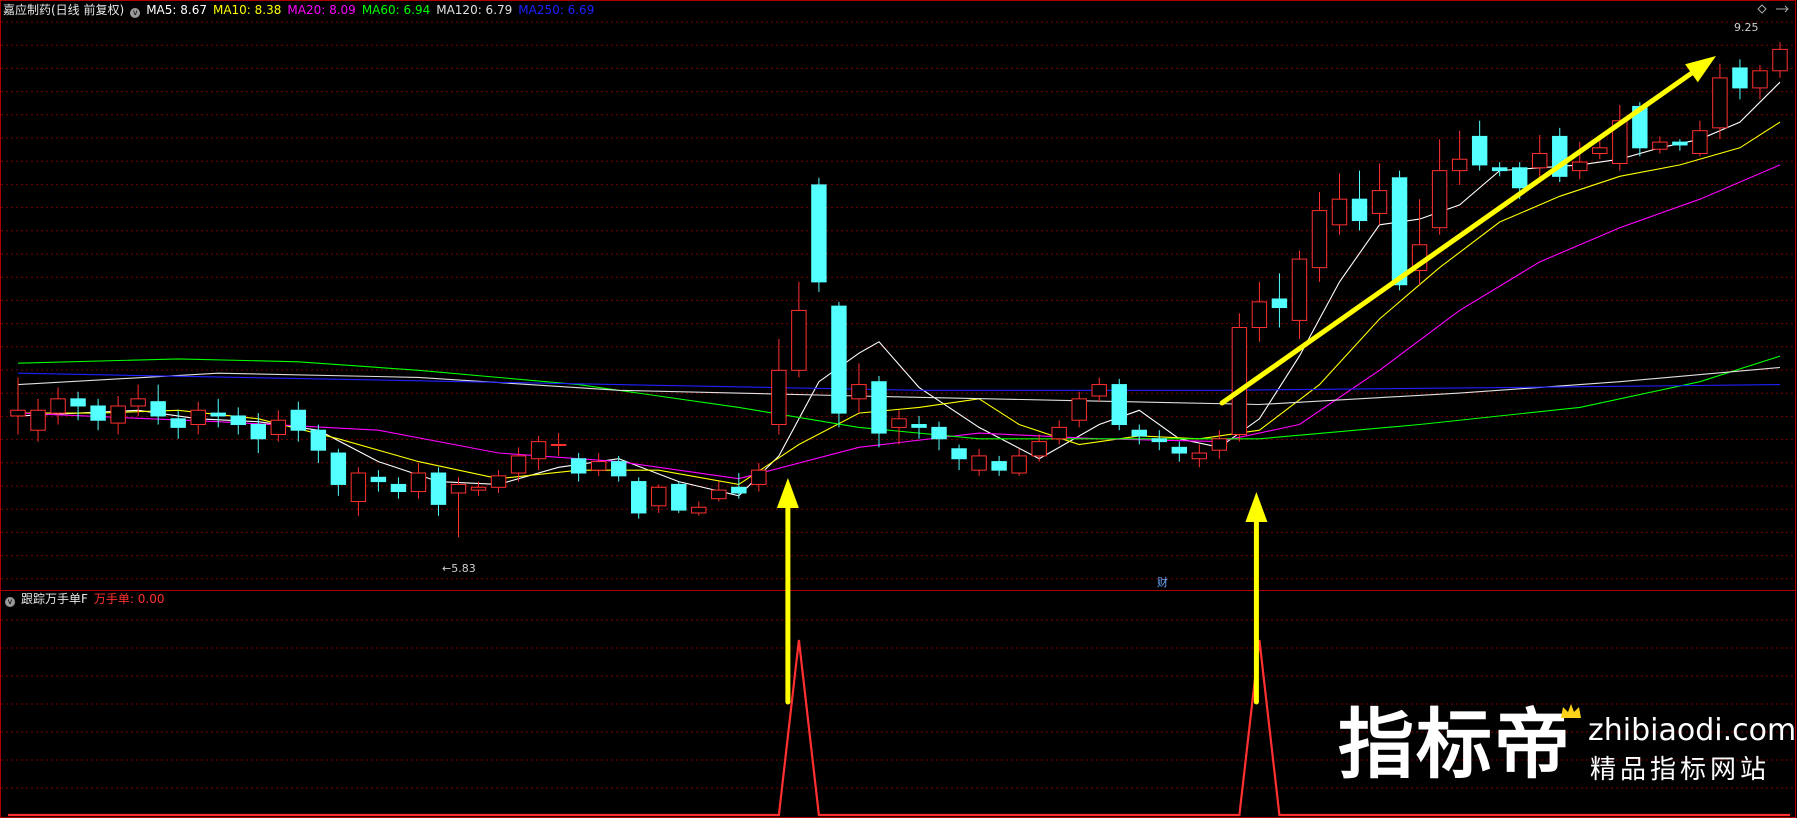 This screenshot has height=818, width=1797. I want to click on ma250-value: MA250: 6.69, so click(556, 10).